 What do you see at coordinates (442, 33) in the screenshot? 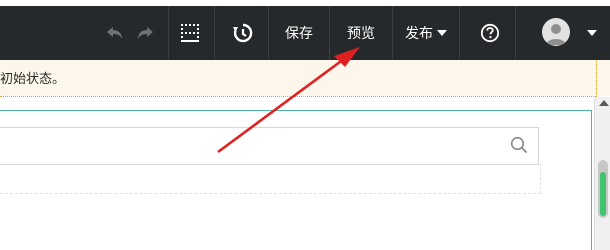
I see `caret-down-icon` at bounding box center [442, 33].